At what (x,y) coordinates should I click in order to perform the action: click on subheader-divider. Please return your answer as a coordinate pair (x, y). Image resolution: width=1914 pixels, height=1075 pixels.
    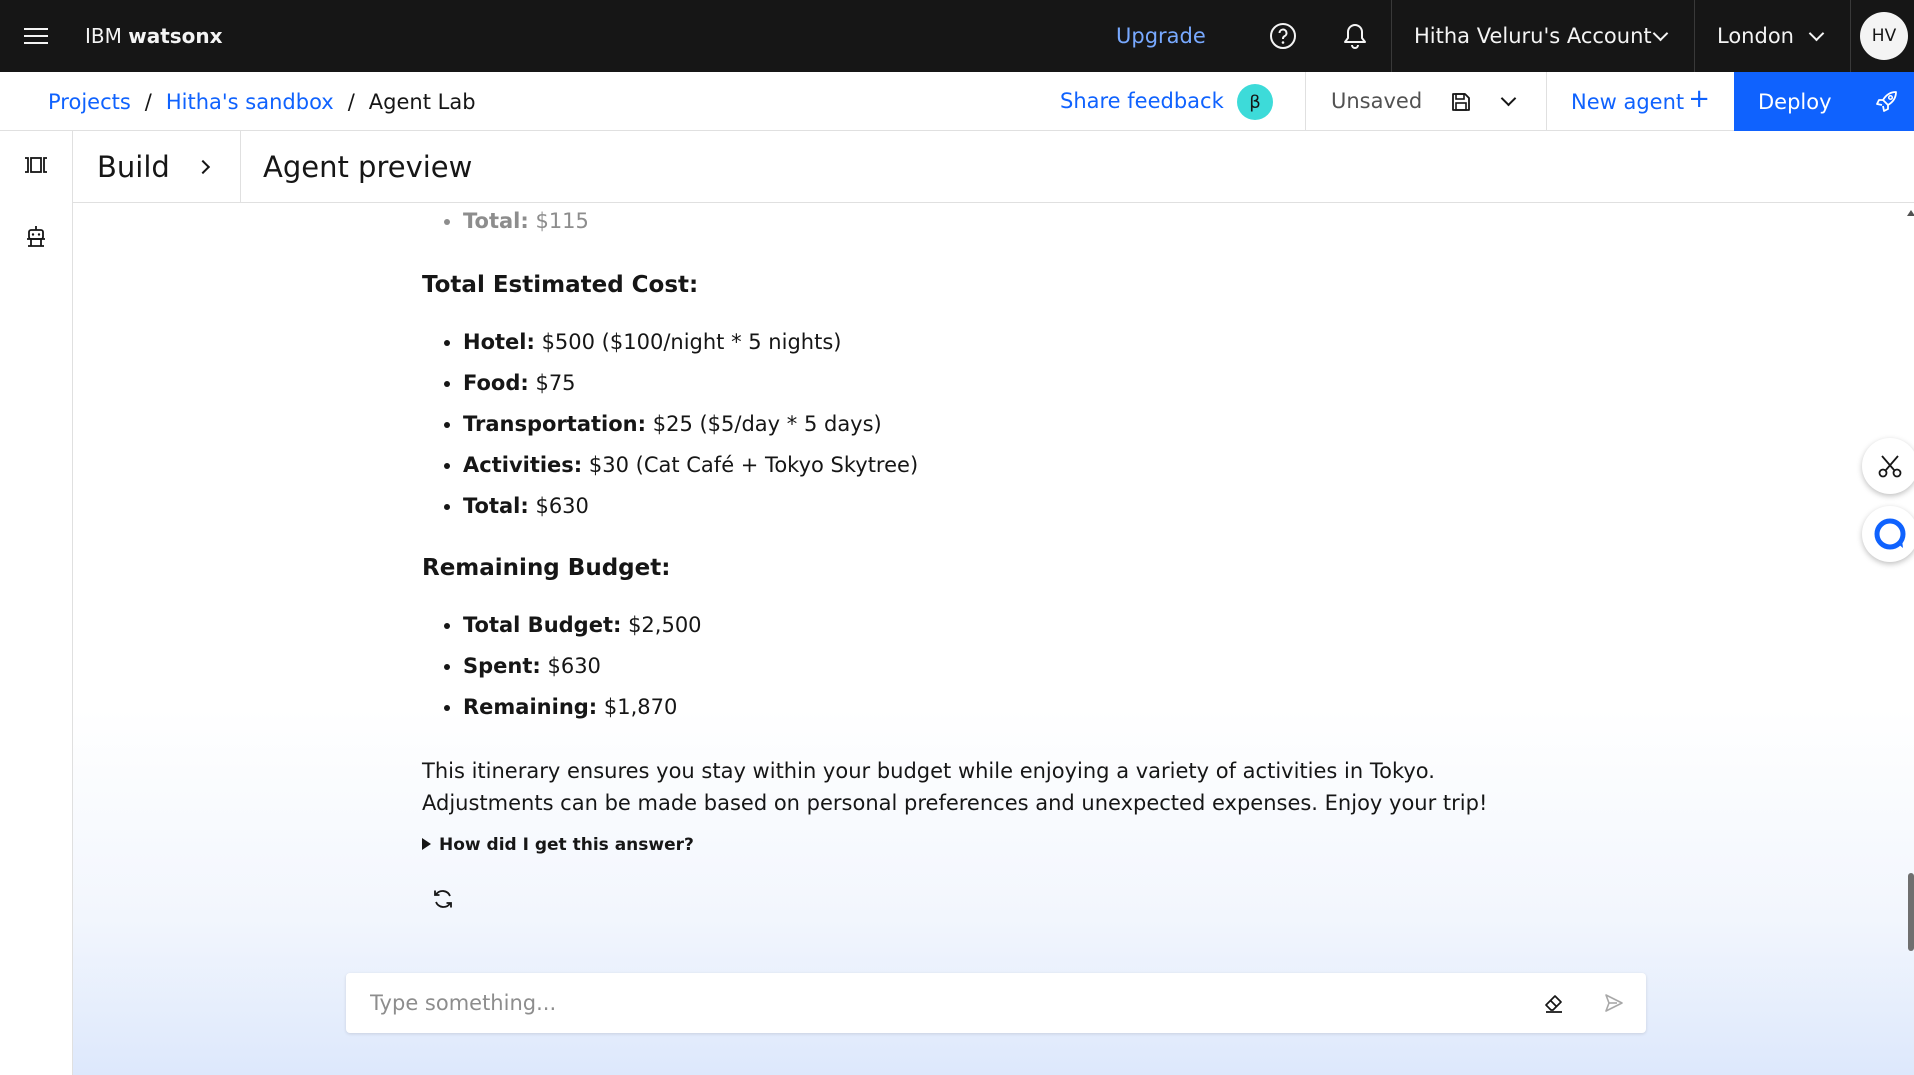
    Looking at the image, I should click on (1305, 101).